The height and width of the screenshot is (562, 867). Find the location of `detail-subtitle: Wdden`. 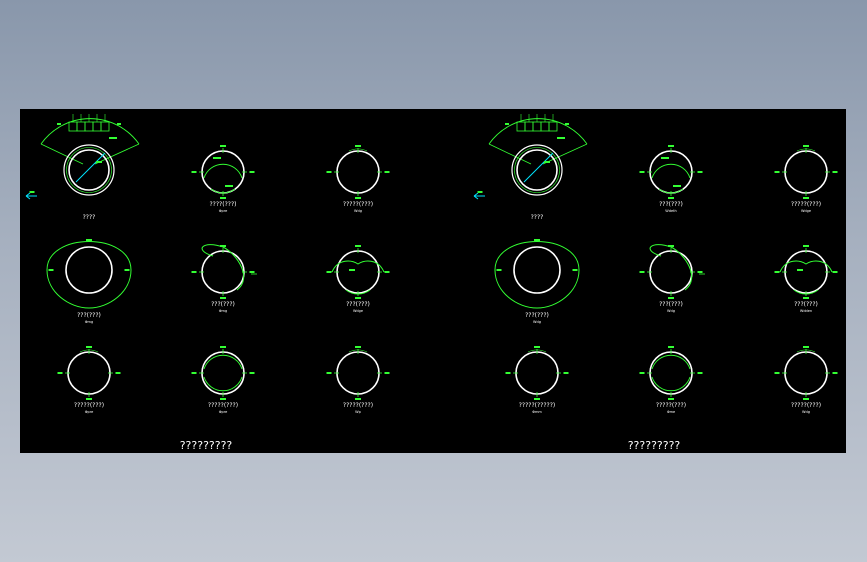

detail-subtitle: Wdden is located at coordinates (806, 311).